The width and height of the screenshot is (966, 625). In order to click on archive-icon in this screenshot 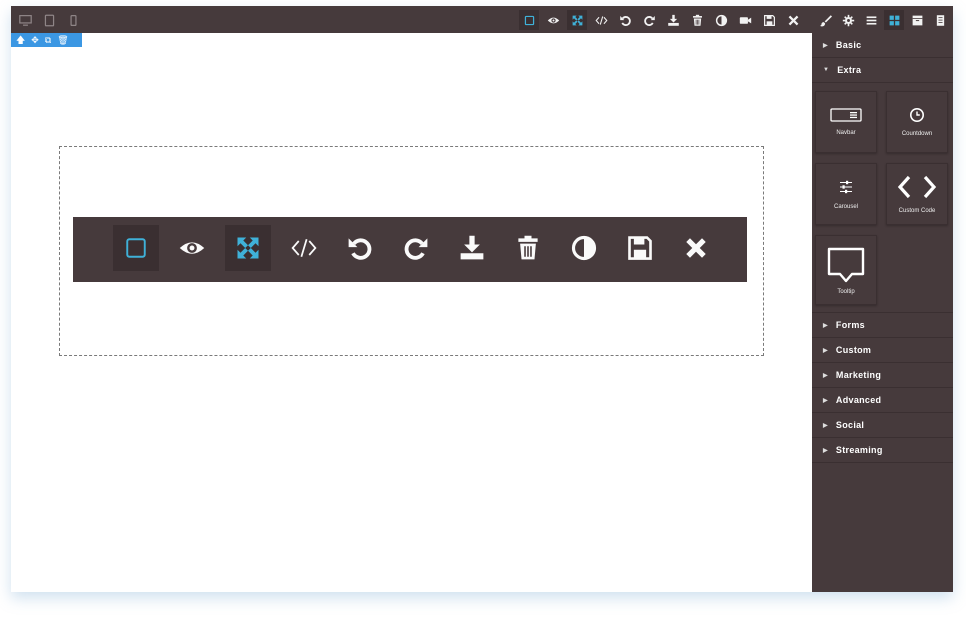, I will do `click(917, 20)`.